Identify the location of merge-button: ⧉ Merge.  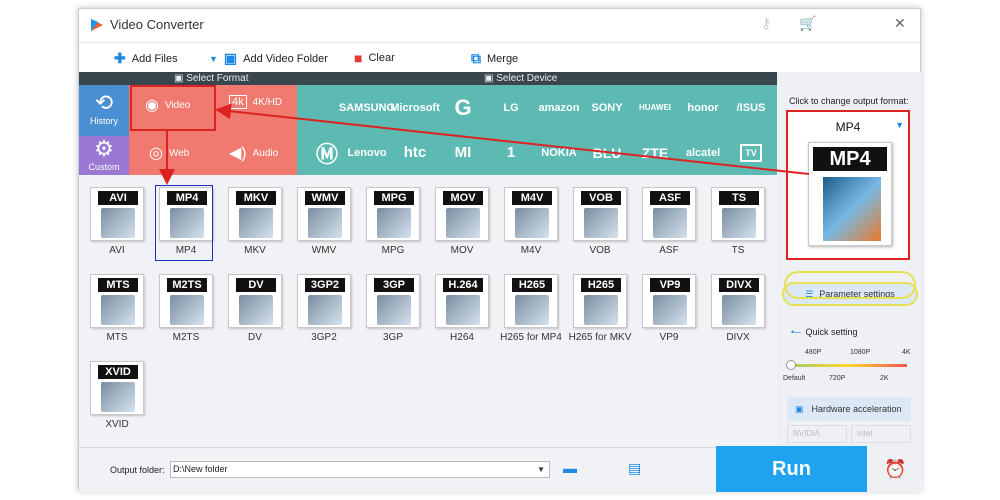
(494, 58).